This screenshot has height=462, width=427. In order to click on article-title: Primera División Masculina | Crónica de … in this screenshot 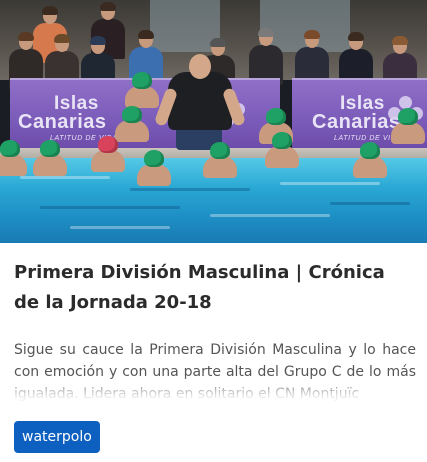, I will do `click(215, 288)`.